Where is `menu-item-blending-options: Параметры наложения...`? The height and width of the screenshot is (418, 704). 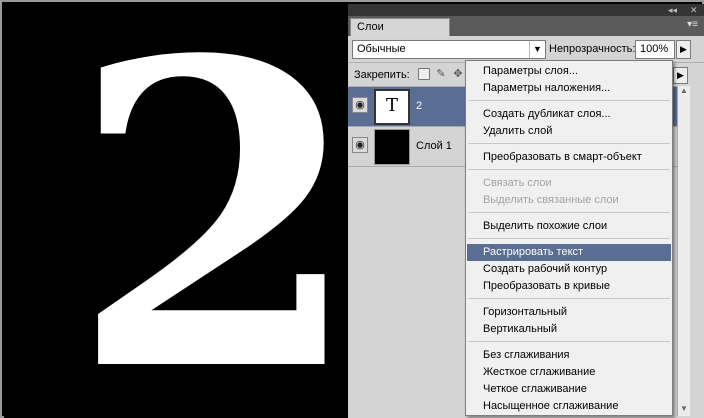 menu-item-blending-options: Параметры наложения... is located at coordinates (569, 88).